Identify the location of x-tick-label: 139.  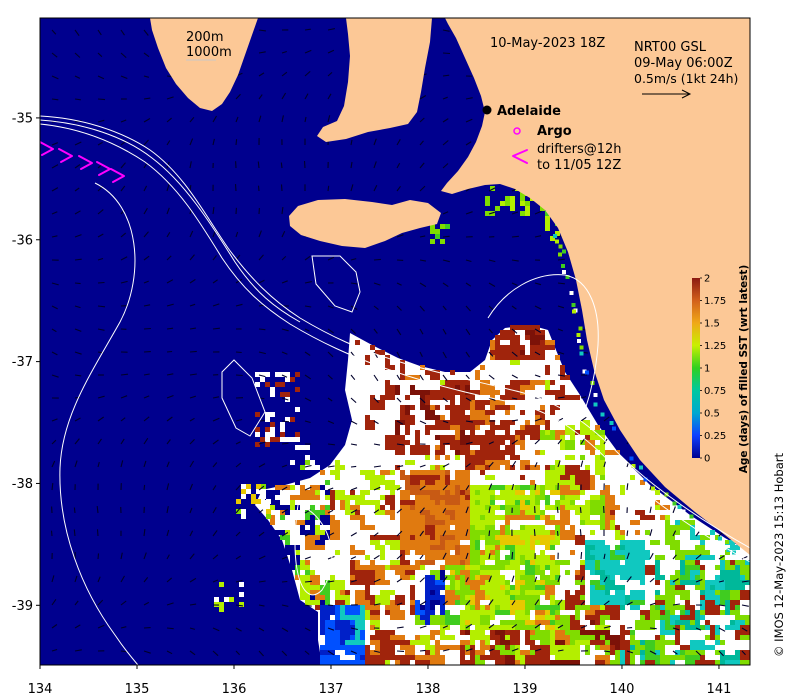
(525, 689).